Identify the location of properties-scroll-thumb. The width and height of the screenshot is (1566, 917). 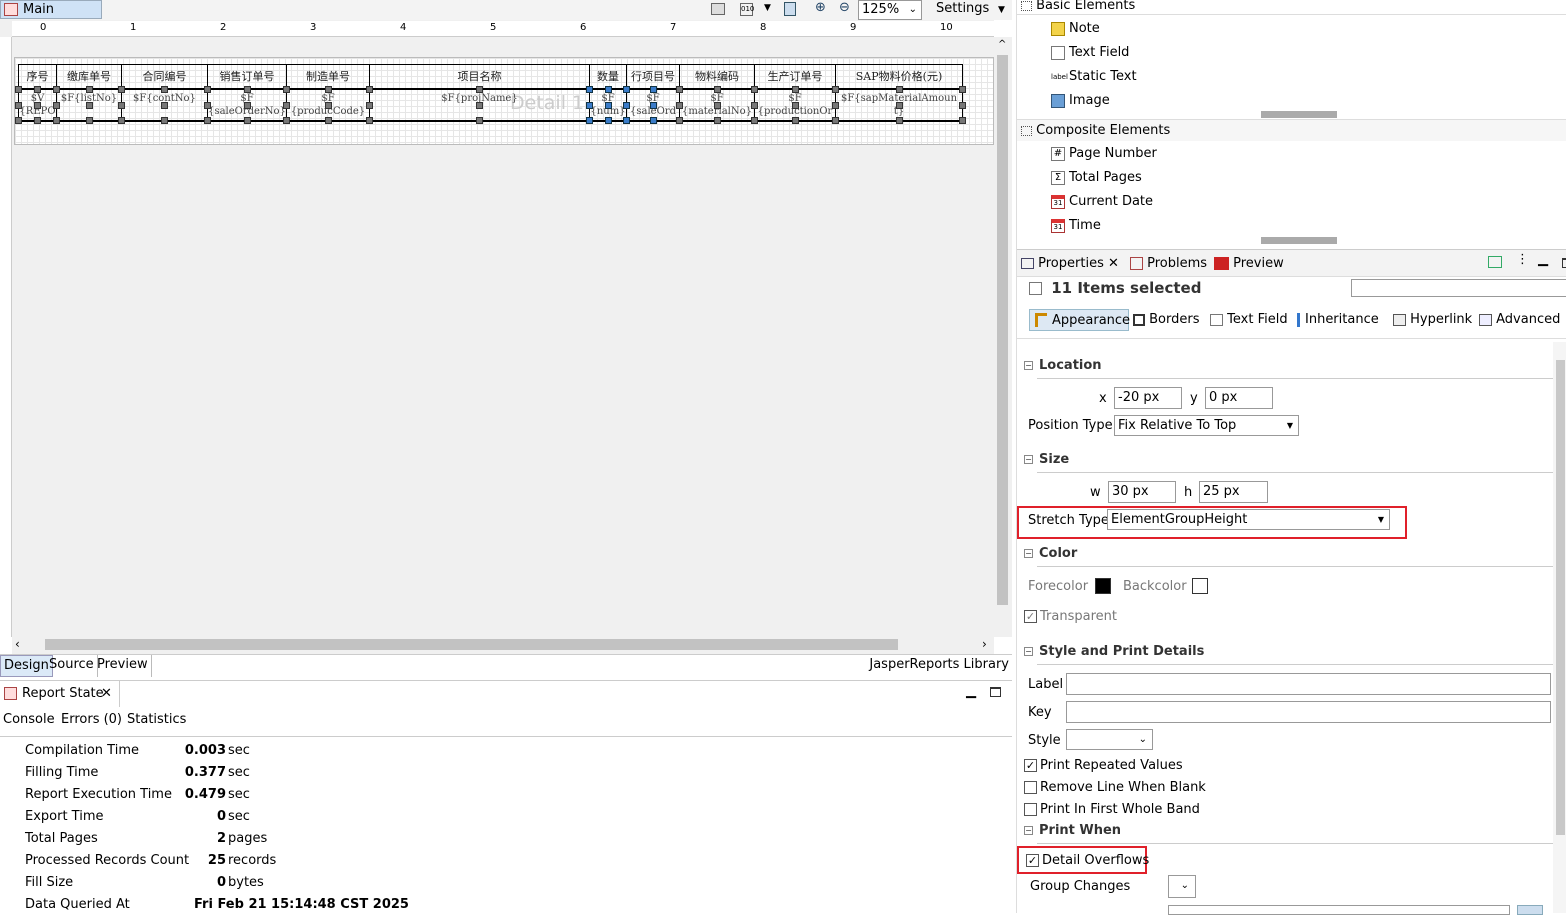
(1560, 597).